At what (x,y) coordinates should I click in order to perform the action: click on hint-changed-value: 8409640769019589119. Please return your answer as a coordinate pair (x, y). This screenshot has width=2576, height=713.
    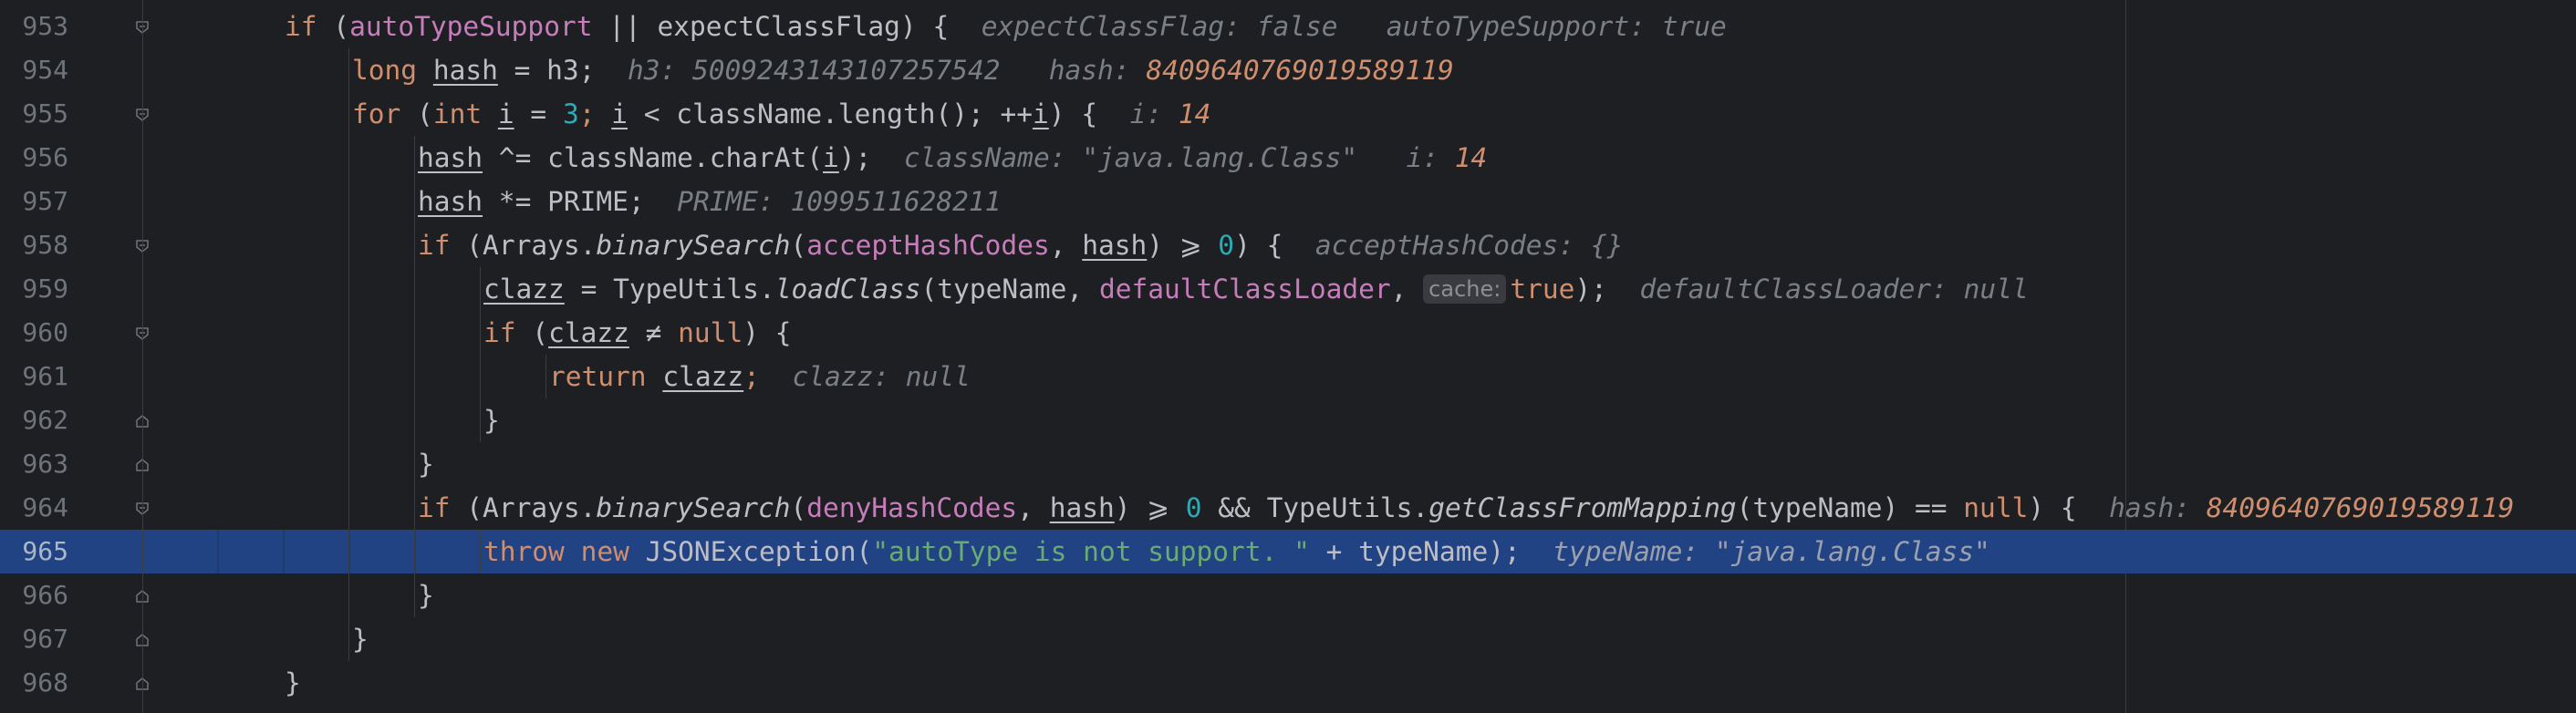
    Looking at the image, I should click on (2360, 507).